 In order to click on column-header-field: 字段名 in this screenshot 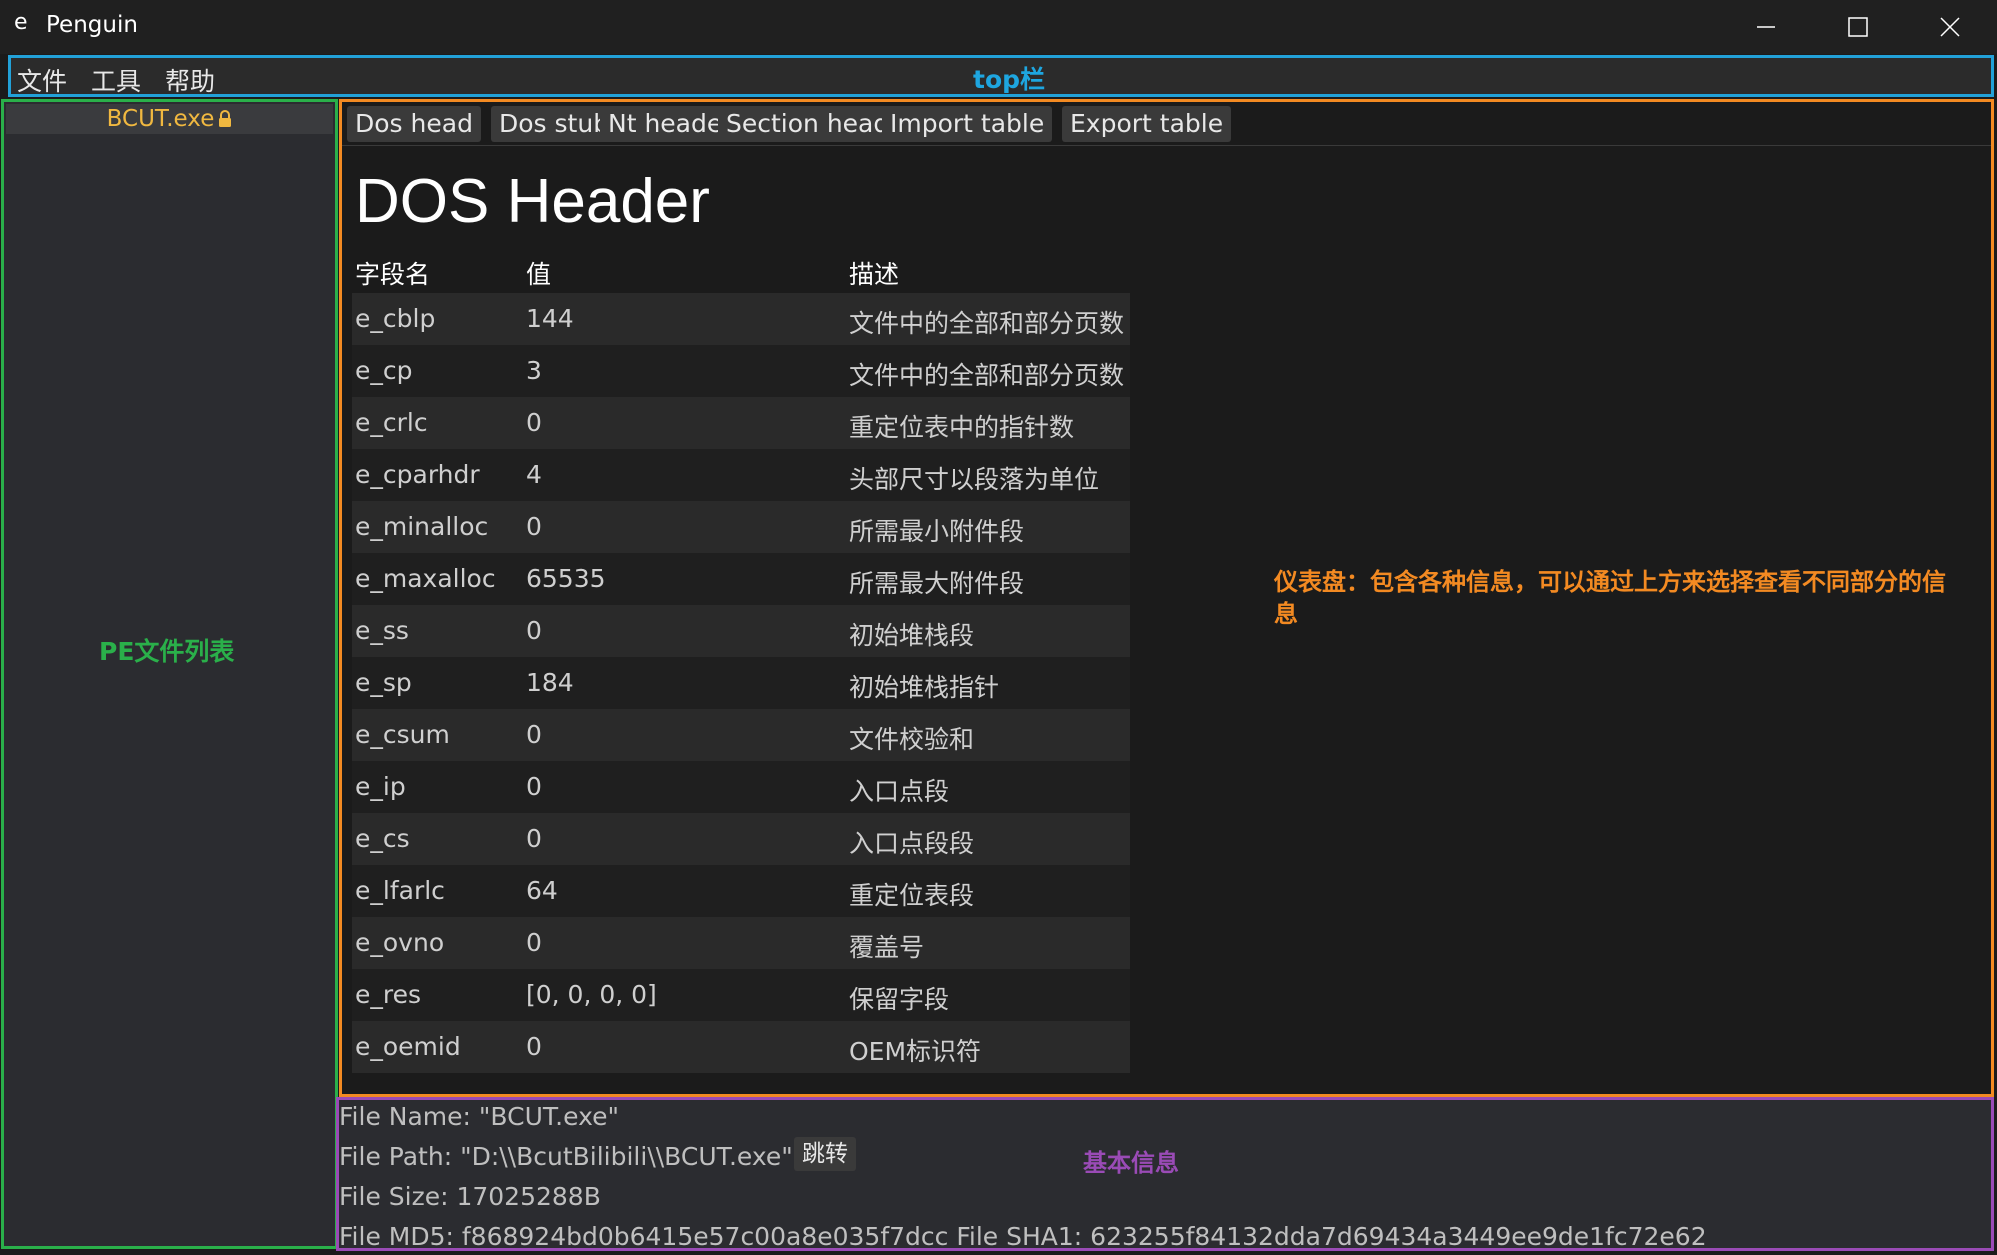, I will do `click(393, 274)`.